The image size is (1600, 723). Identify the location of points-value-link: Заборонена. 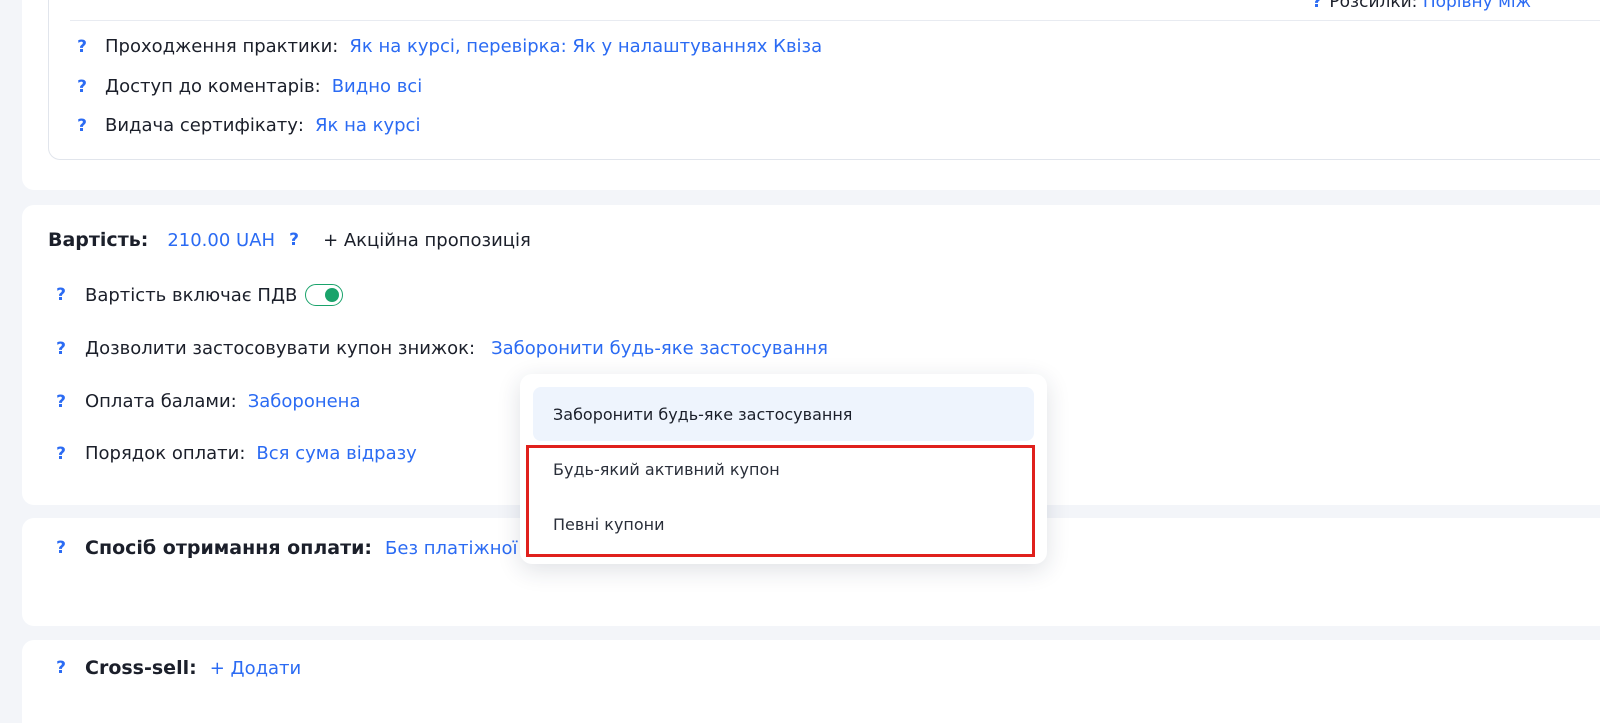
(304, 401).